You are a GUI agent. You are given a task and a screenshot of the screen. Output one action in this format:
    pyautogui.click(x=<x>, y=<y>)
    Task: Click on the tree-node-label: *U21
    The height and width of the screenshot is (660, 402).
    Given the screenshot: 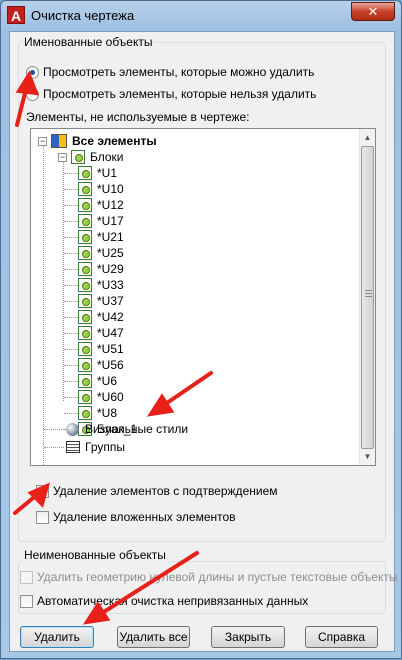 What is the action you would take?
    pyautogui.click(x=110, y=237)
    